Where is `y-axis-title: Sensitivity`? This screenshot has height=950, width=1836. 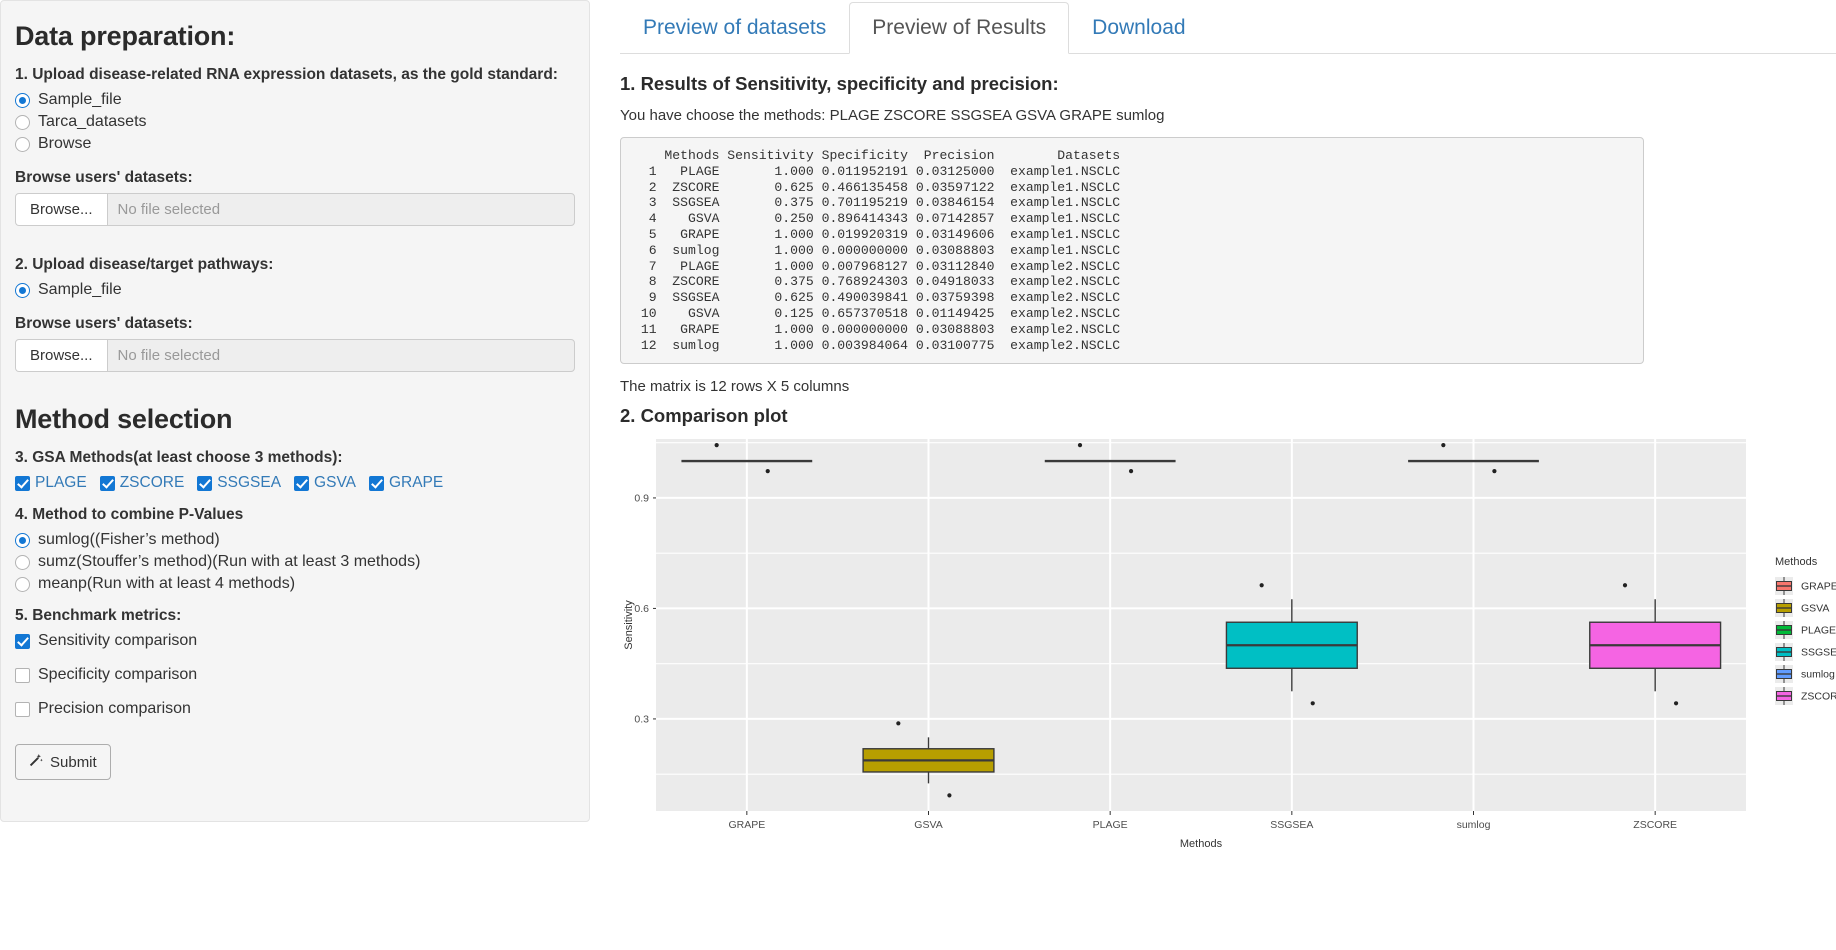 y-axis-title: Sensitivity is located at coordinates (629, 624).